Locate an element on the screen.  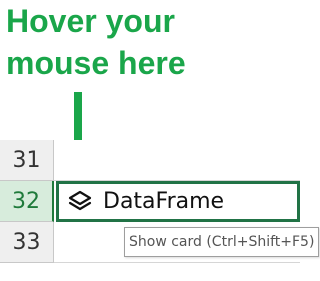
layers-icon is located at coordinates (80, 202).